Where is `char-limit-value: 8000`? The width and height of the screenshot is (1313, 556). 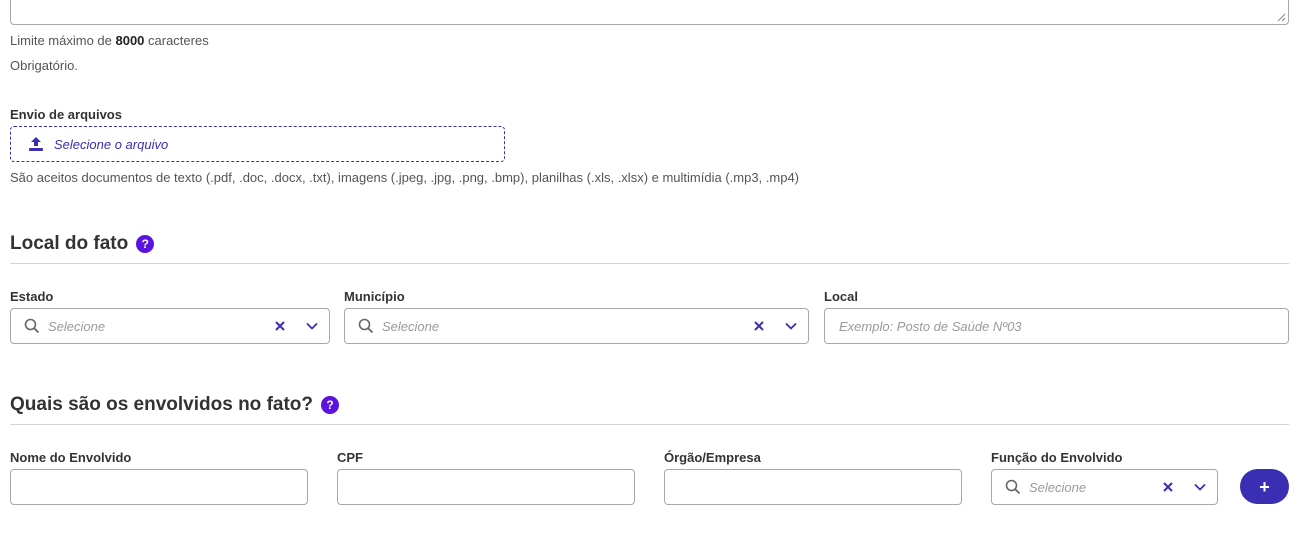
char-limit-value: 8000 is located at coordinates (130, 40).